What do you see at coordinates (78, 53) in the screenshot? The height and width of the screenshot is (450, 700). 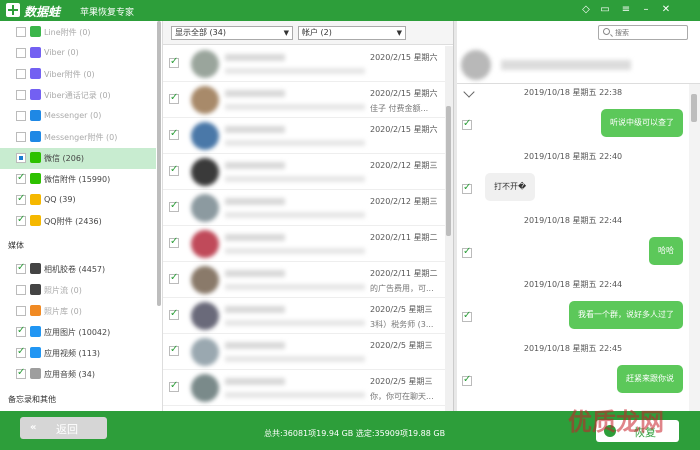 I see `sidebar-item: Viber (0)` at bounding box center [78, 53].